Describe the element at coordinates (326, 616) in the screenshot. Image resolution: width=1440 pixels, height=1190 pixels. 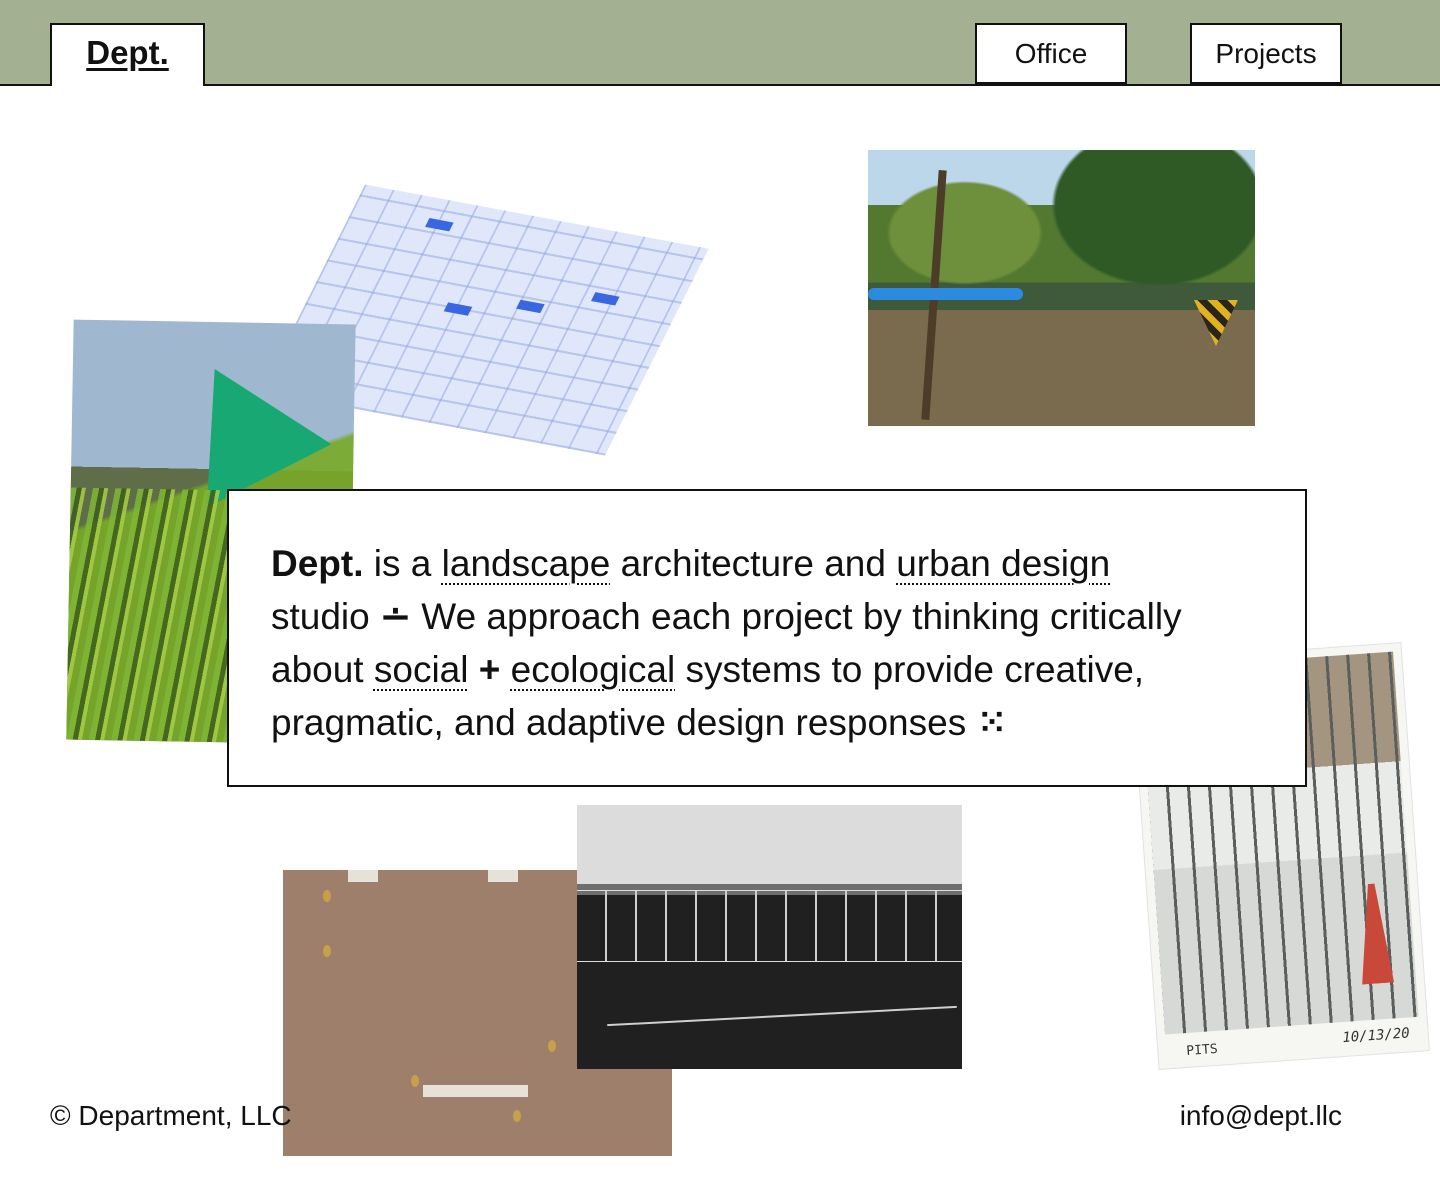
I see `intro-text: studio` at that location.